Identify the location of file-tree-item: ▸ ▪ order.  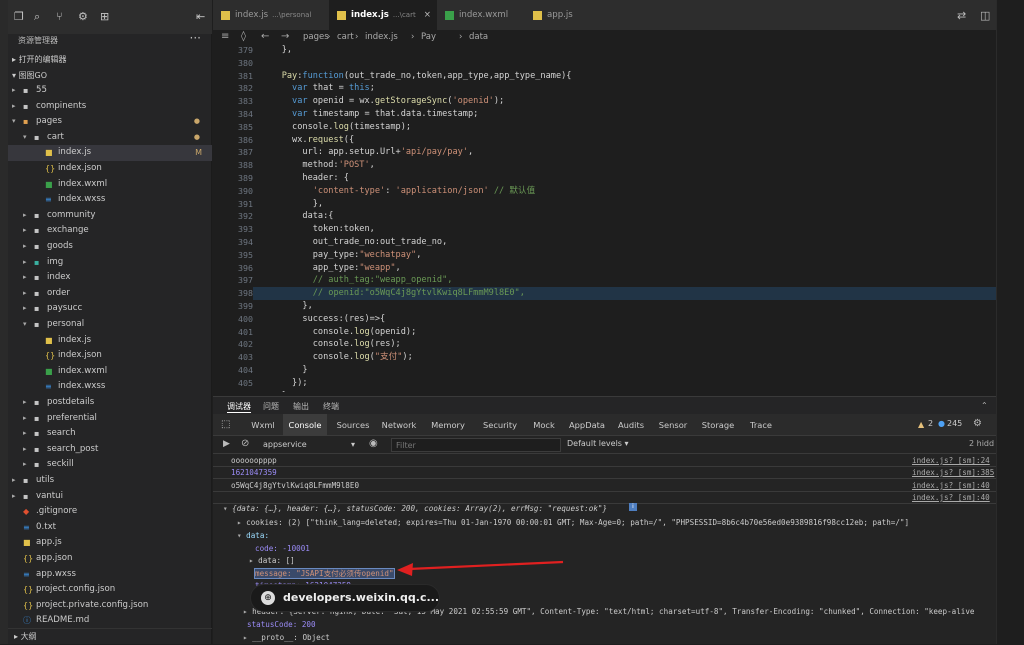
(110, 294).